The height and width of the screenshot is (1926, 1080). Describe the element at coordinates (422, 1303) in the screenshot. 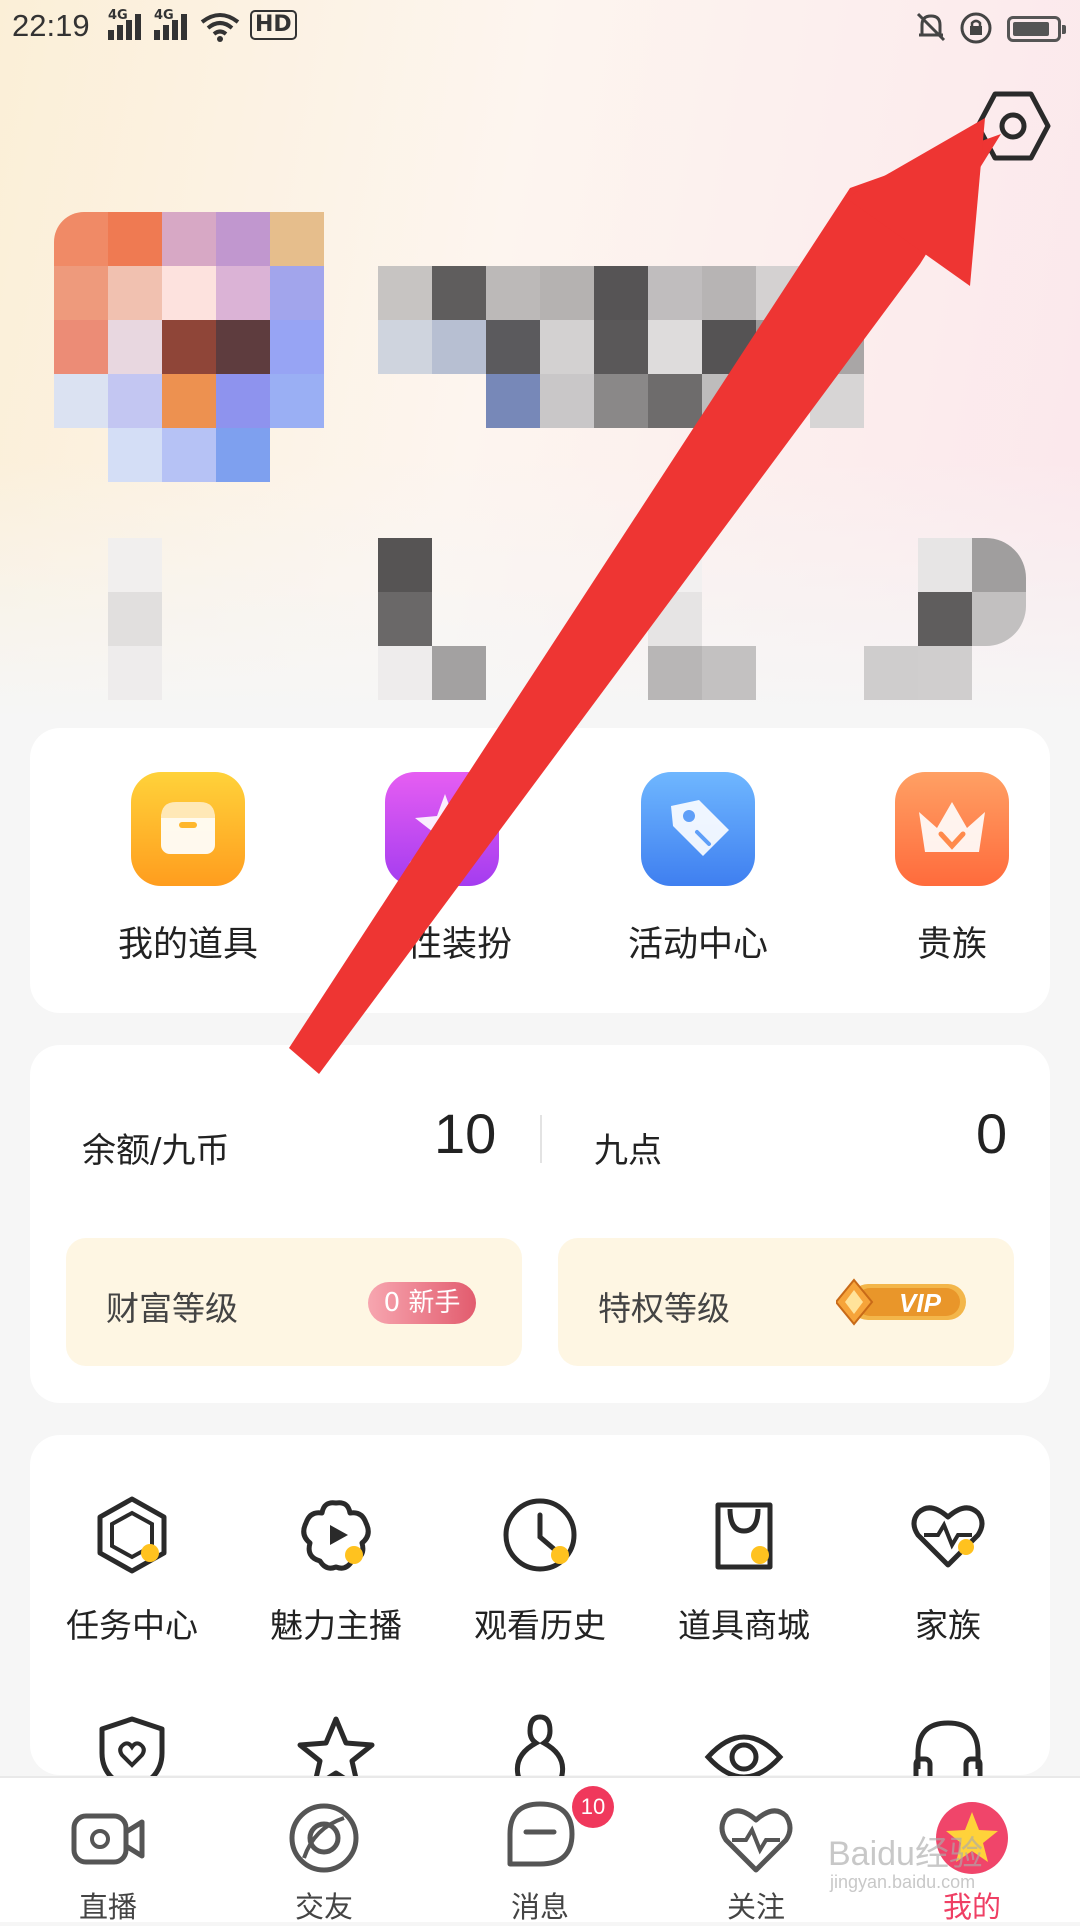

I see `wealth-level-badge: 0 新手` at that location.